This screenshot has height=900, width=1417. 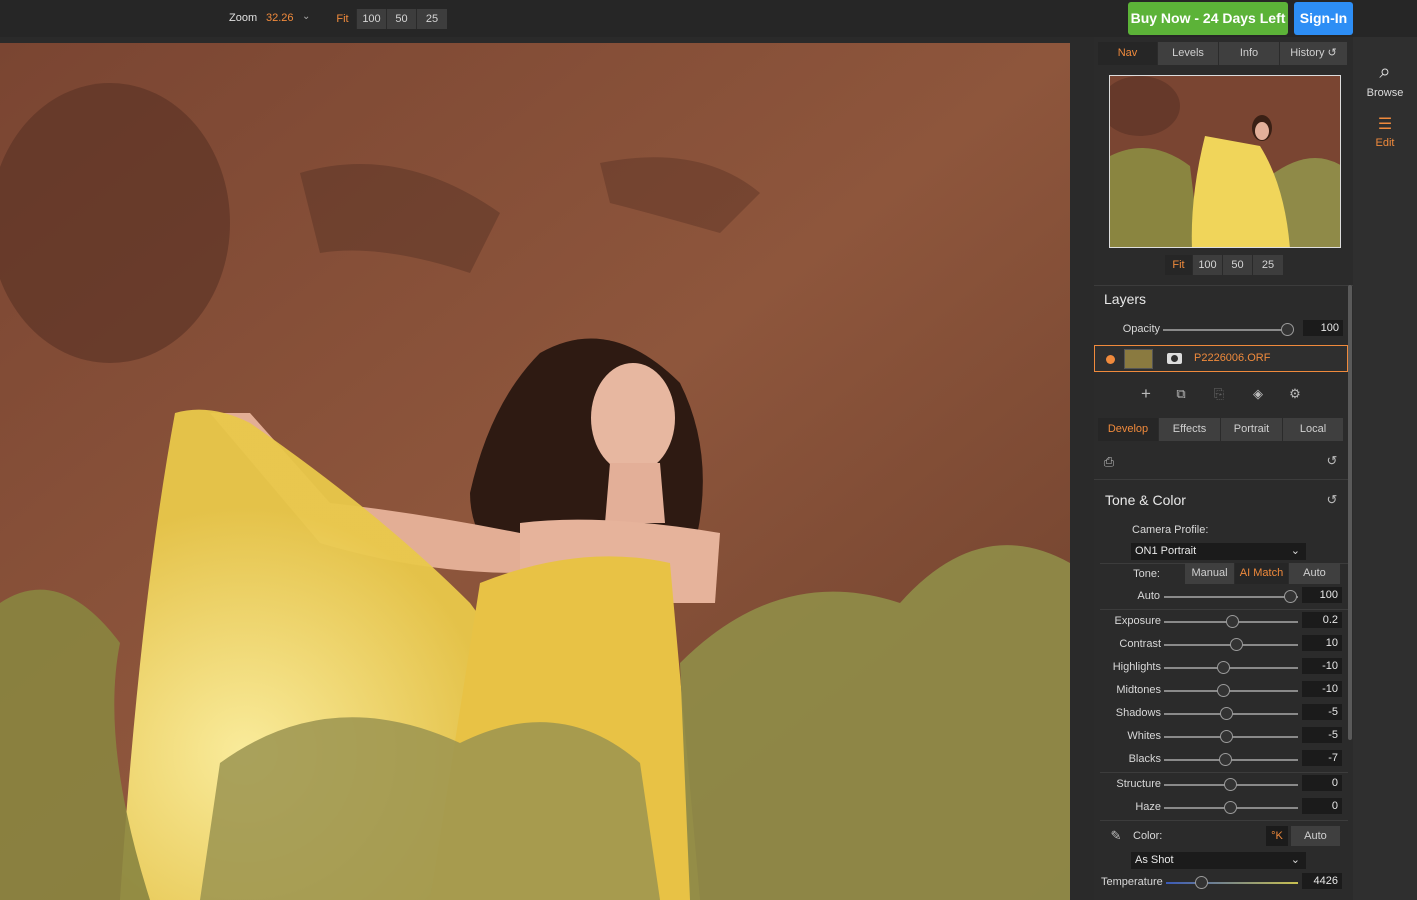 I want to click on tone-ai-match-button: AI Match, so click(x=1262, y=573).